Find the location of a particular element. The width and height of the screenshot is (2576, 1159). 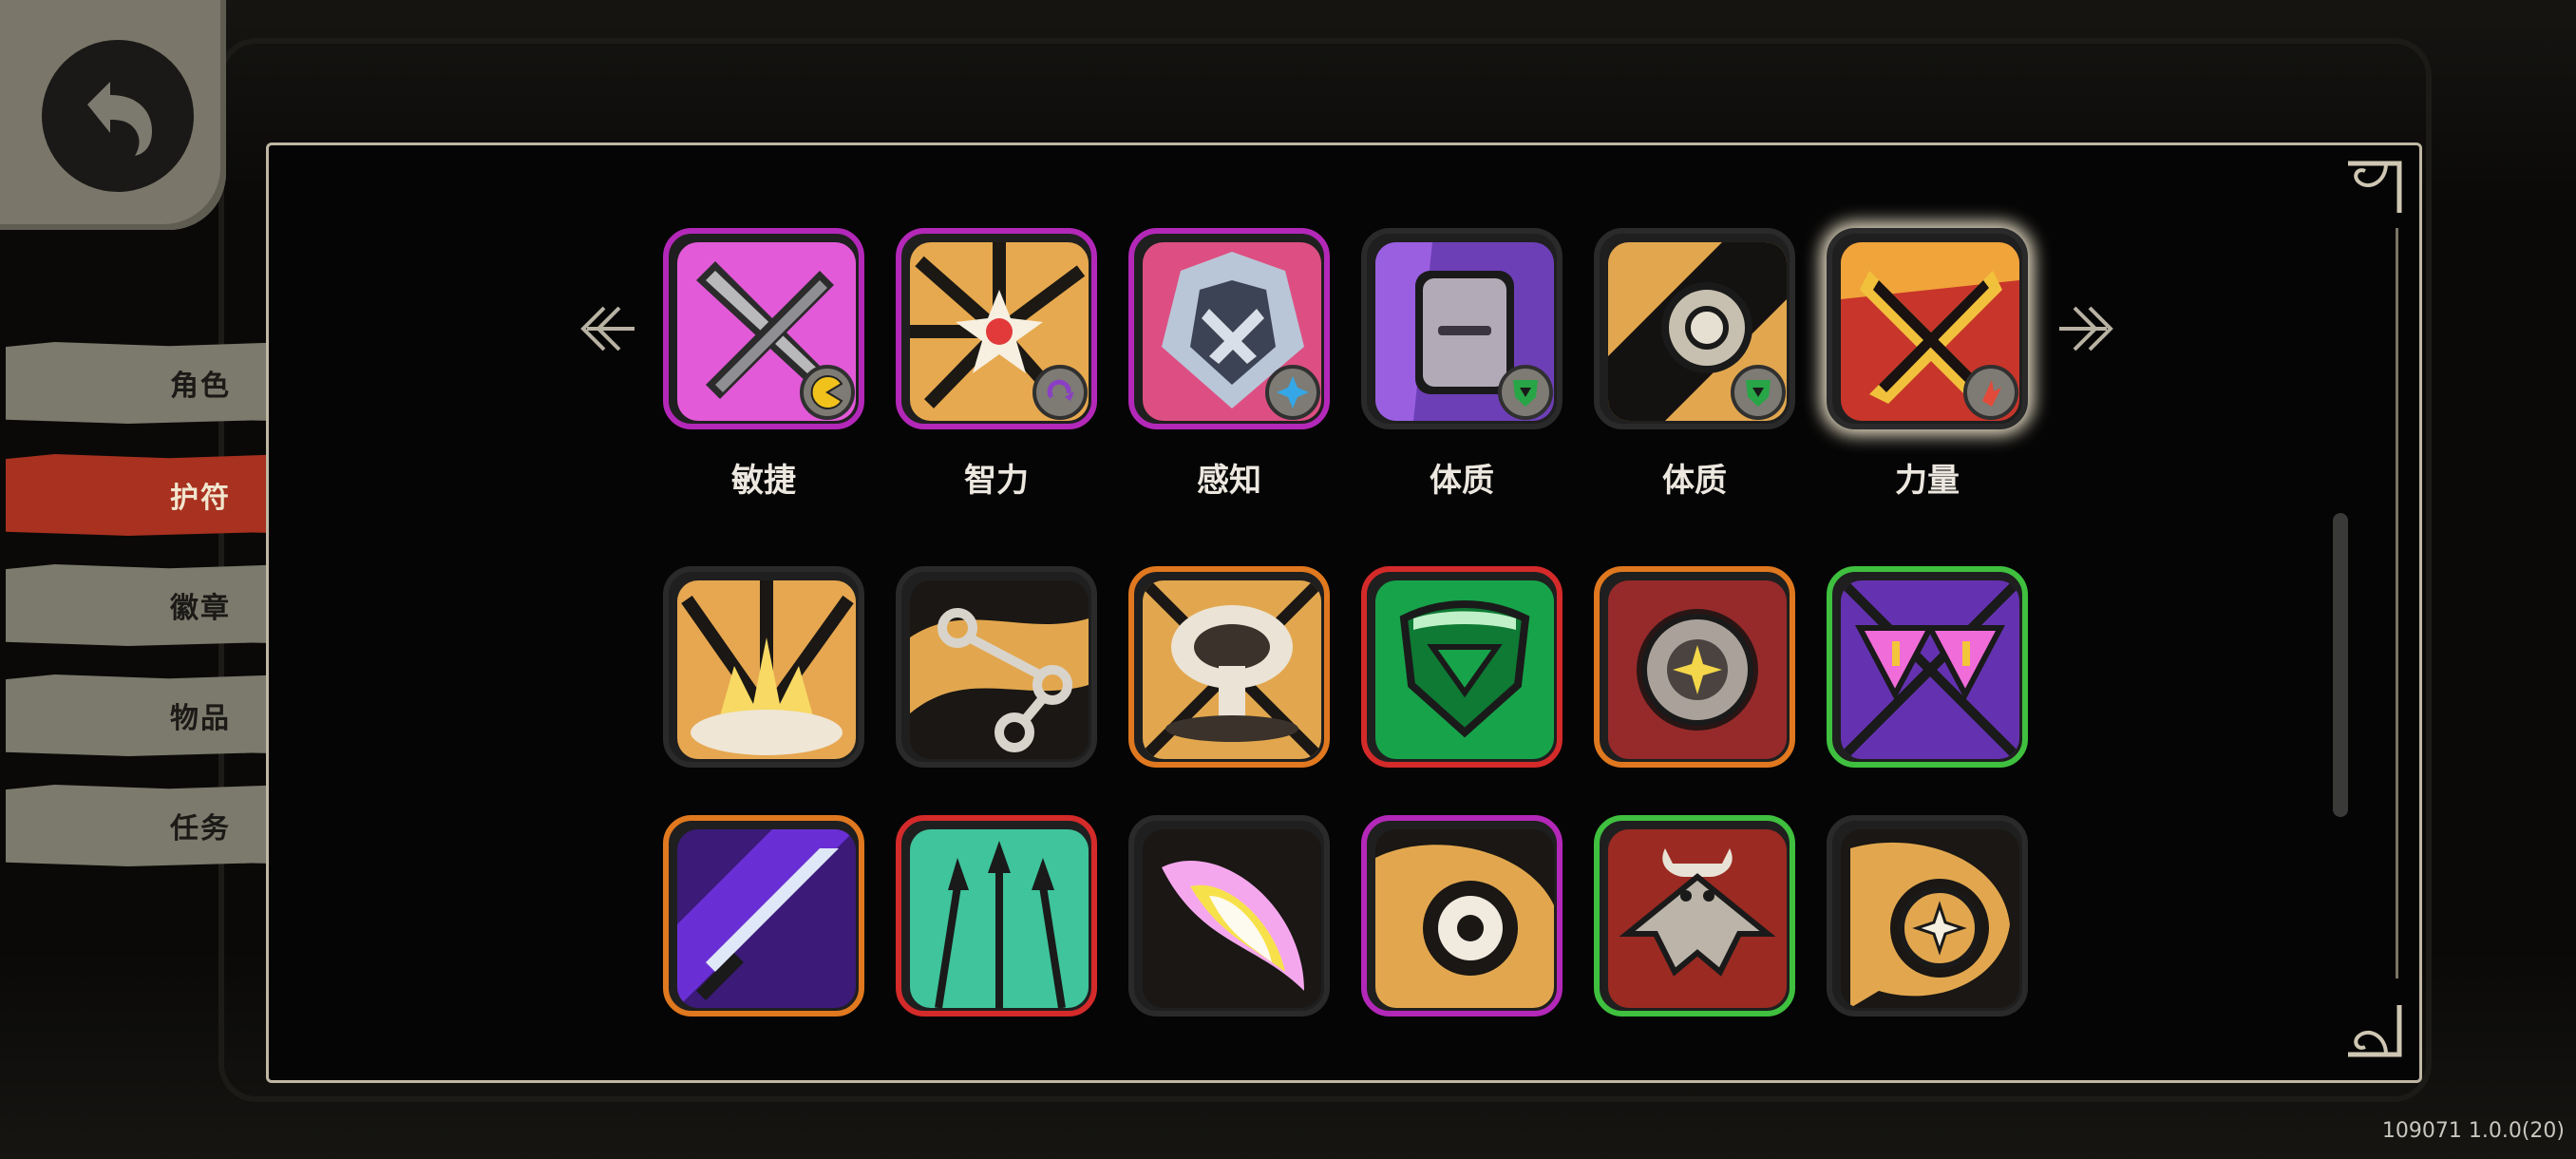

back-arrow-icon is located at coordinates (118, 116).